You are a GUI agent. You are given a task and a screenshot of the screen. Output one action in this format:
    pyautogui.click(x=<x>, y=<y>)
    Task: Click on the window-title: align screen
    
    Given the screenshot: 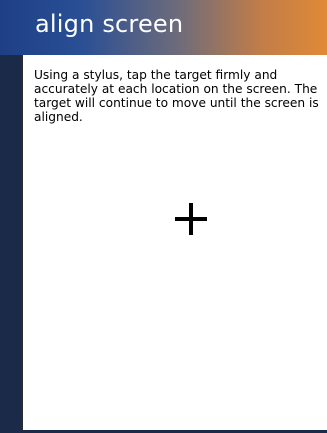 What is the action you would take?
    pyautogui.click(x=109, y=24)
    